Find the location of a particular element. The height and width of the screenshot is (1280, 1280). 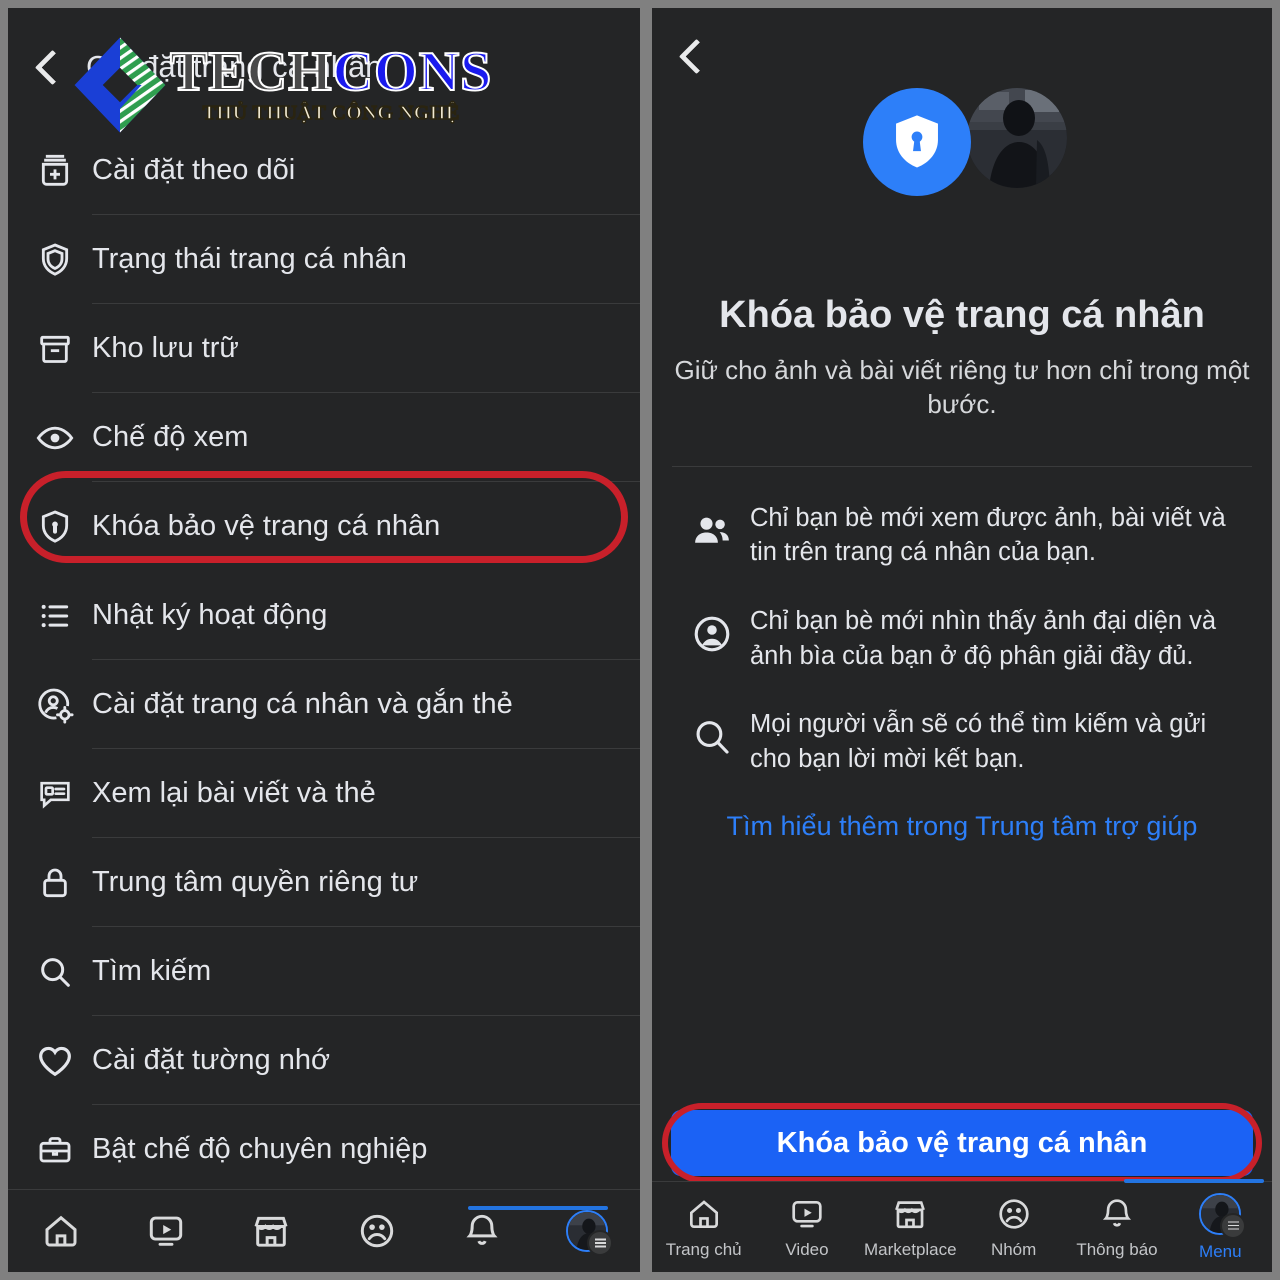

left-bottom-nav is located at coordinates (324, 1230).